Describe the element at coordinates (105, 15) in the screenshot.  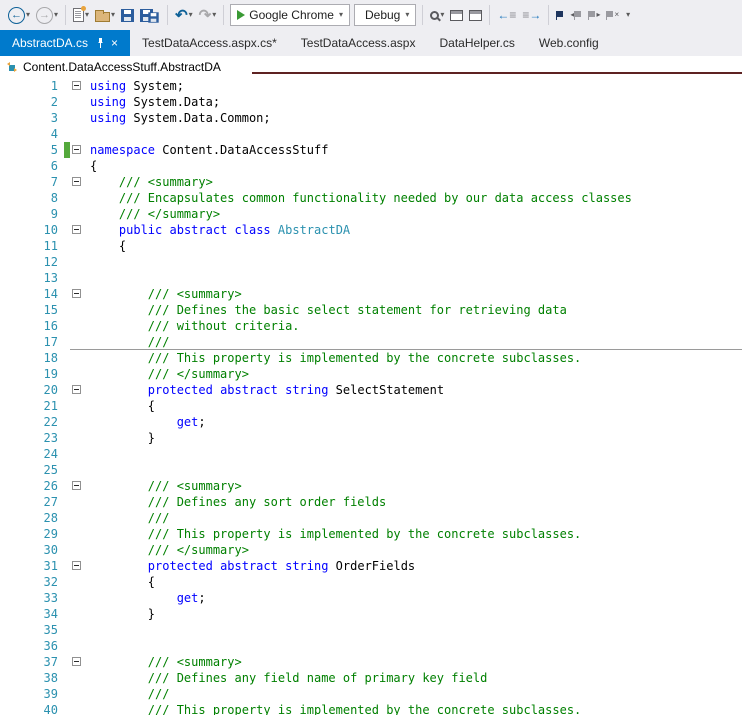
I see `open-file-button: ▾` at that location.